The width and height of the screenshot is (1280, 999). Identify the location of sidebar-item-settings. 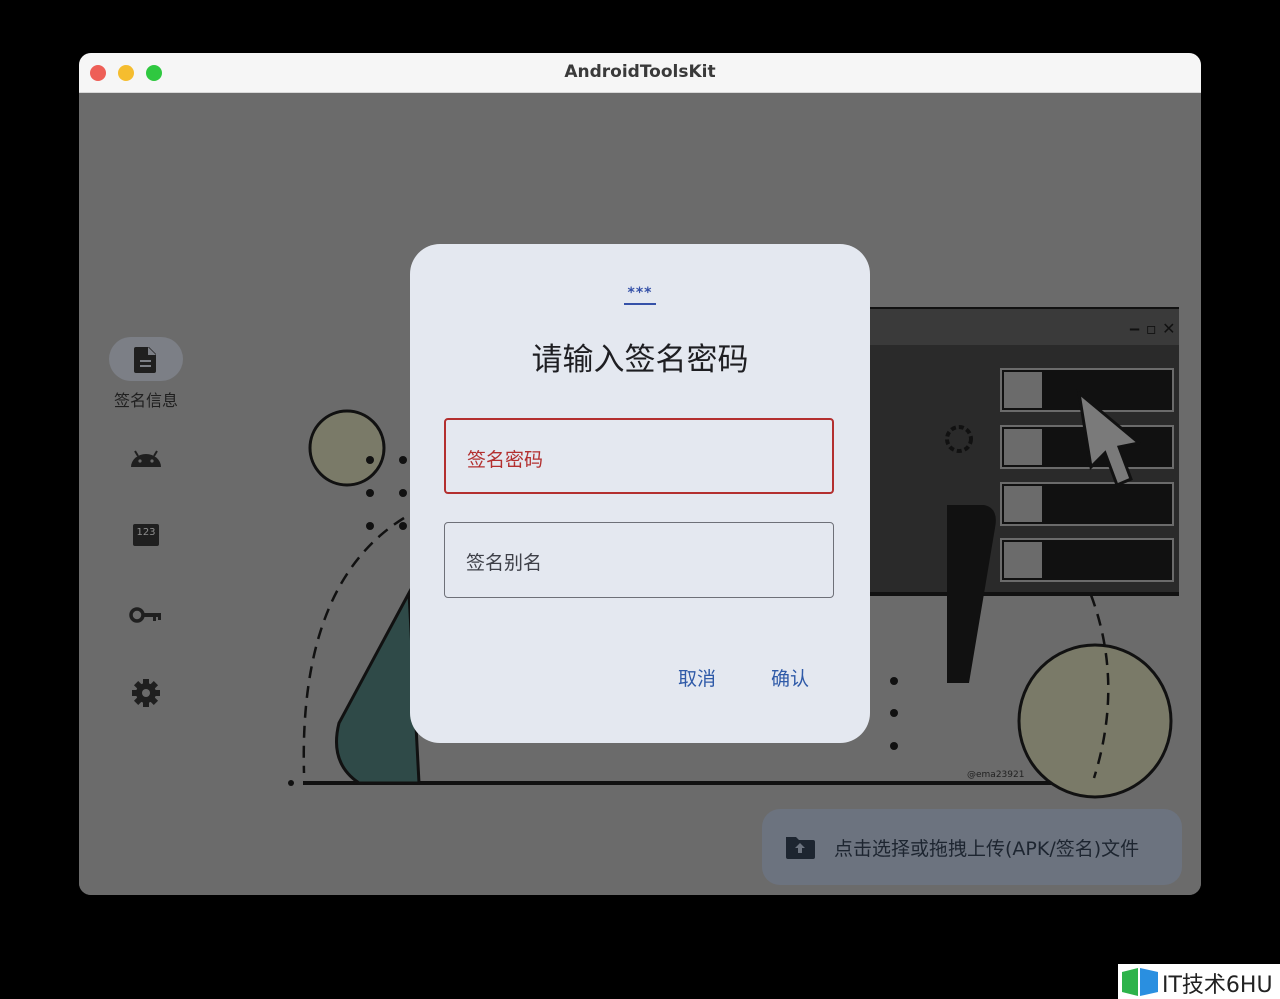
(146, 695).